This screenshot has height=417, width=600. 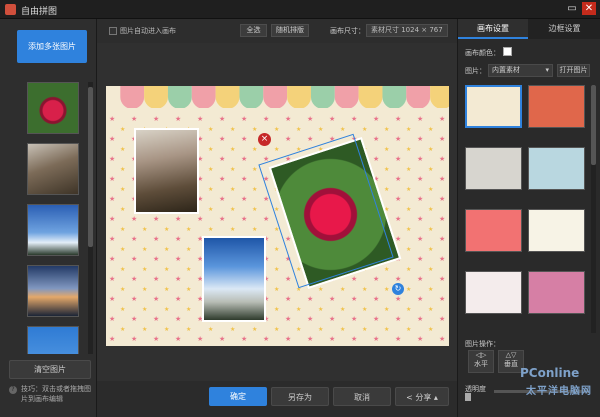 What do you see at coordinates (506, 70) in the screenshot?
I see `material-value: 内置素材` at bounding box center [506, 70].